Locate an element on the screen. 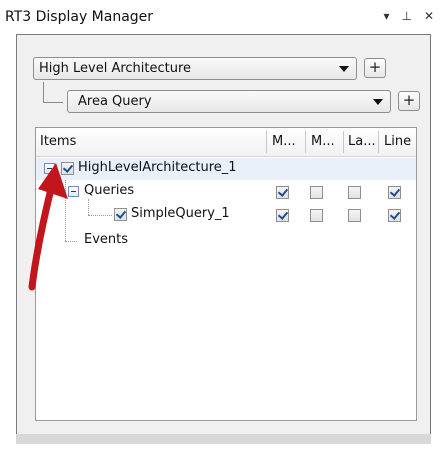 The image size is (444, 450). architecture-select-value: High Level Architecture is located at coordinates (115, 68).